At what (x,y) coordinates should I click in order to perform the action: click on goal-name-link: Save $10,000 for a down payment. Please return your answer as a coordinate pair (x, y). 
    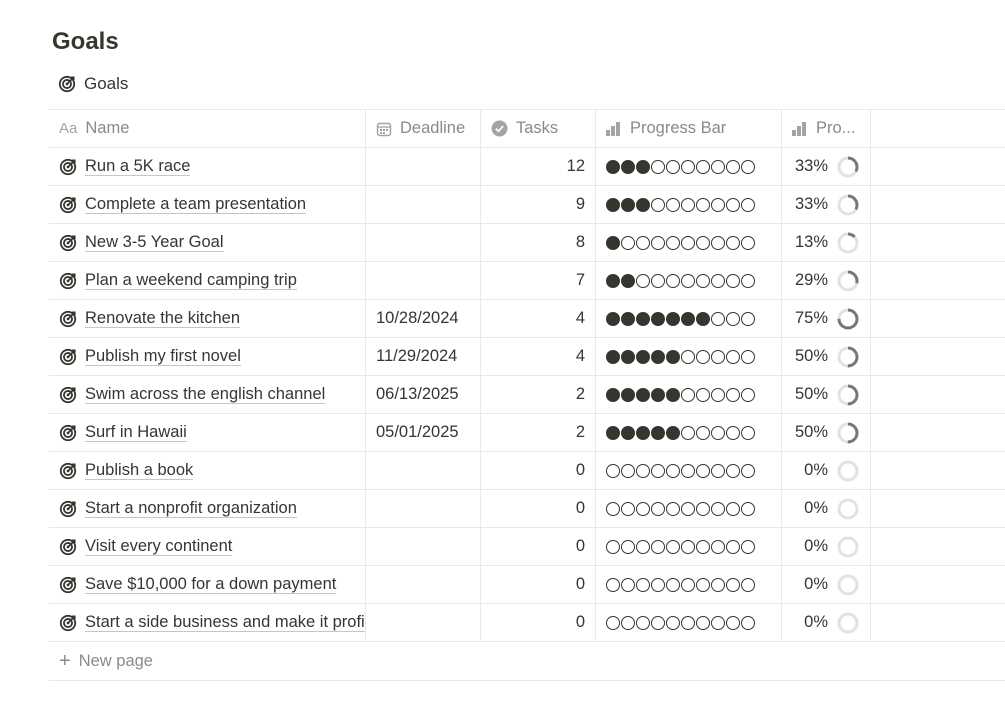
    Looking at the image, I should click on (211, 584).